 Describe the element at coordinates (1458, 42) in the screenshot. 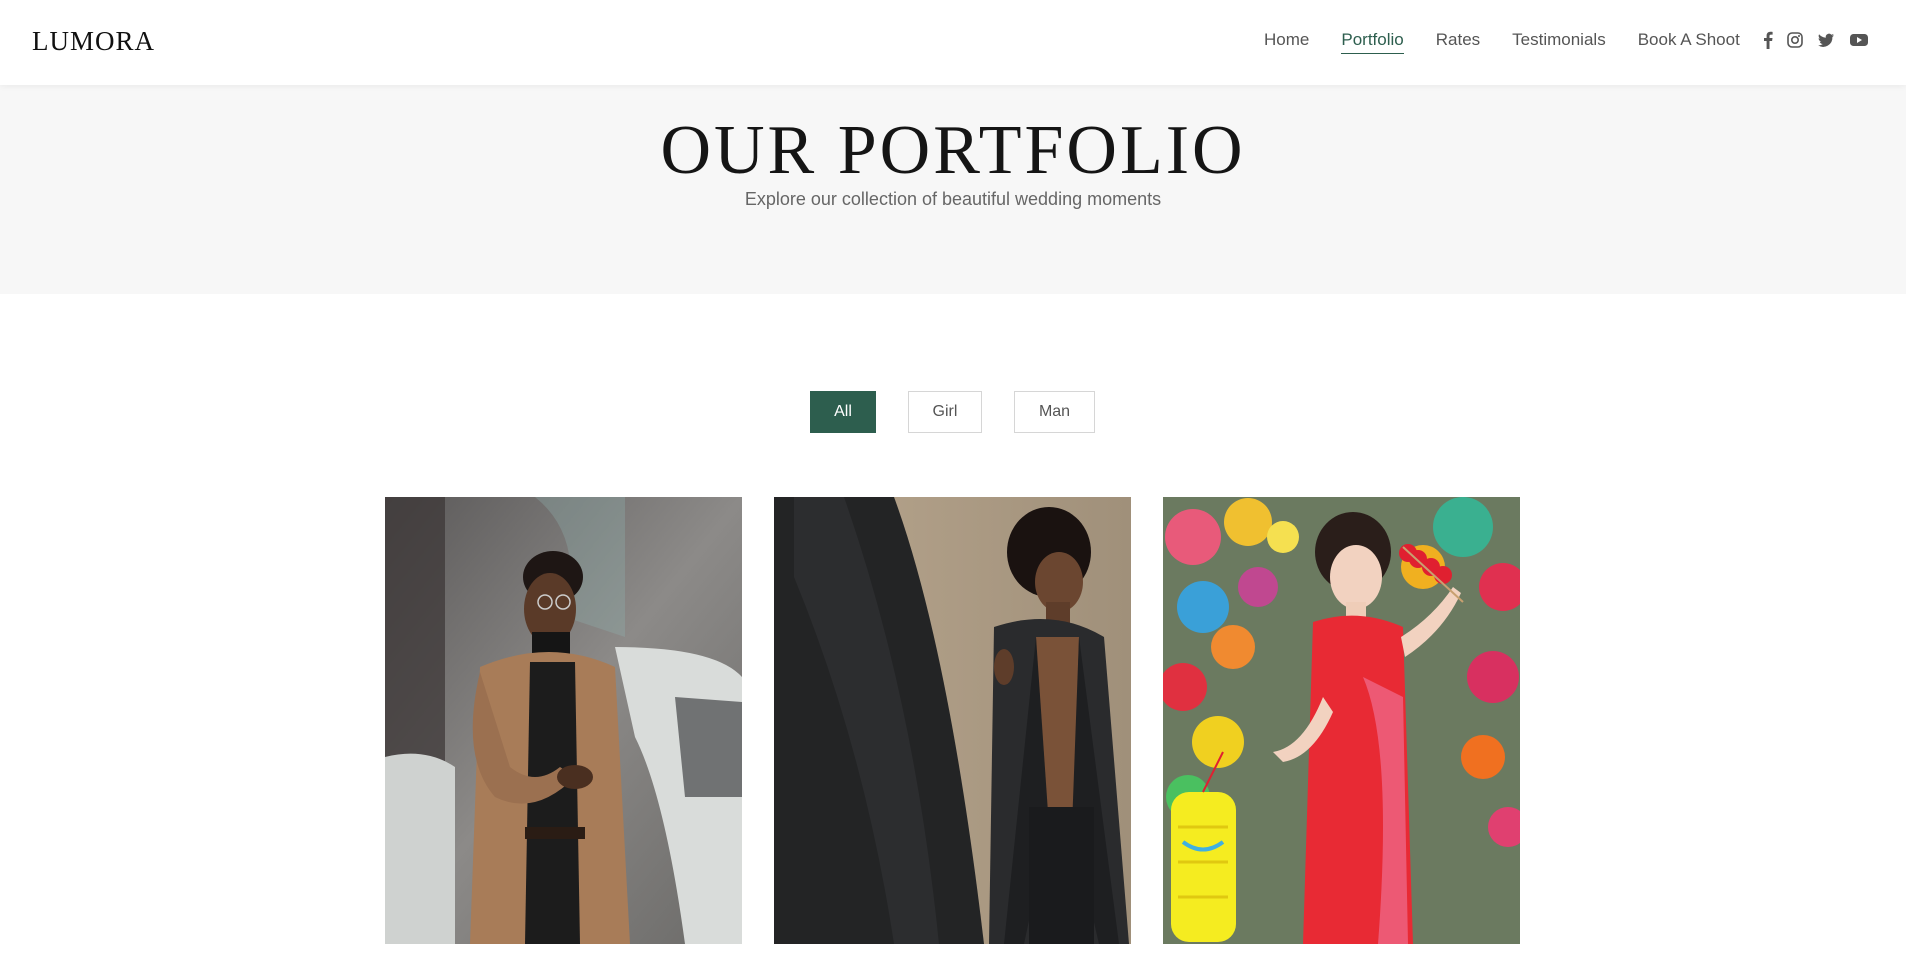

I see `nav-rates: Rates` at that location.